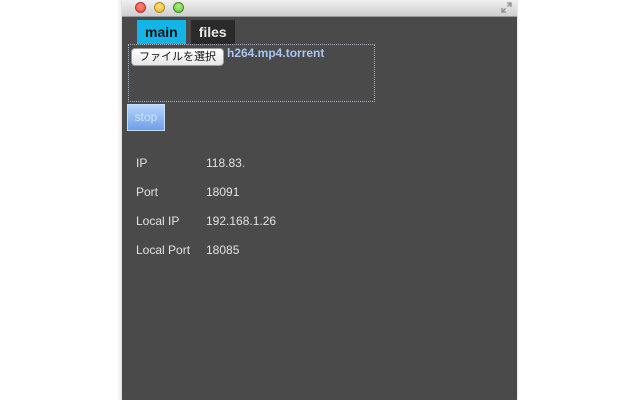 The height and width of the screenshot is (400, 640). What do you see at coordinates (319, 8) in the screenshot?
I see `title-bar` at bounding box center [319, 8].